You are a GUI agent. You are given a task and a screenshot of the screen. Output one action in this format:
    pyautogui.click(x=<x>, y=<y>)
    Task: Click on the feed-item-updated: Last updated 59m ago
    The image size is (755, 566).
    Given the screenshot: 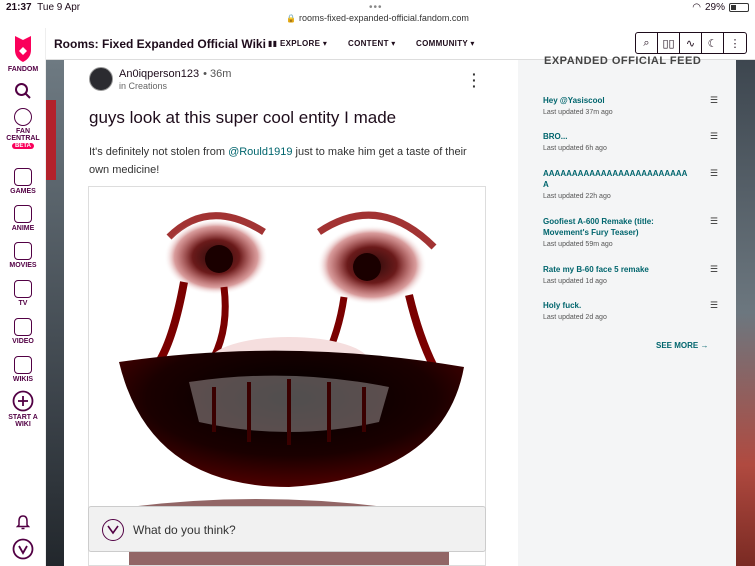 What is the action you would take?
    pyautogui.click(x=578, y=244)
    